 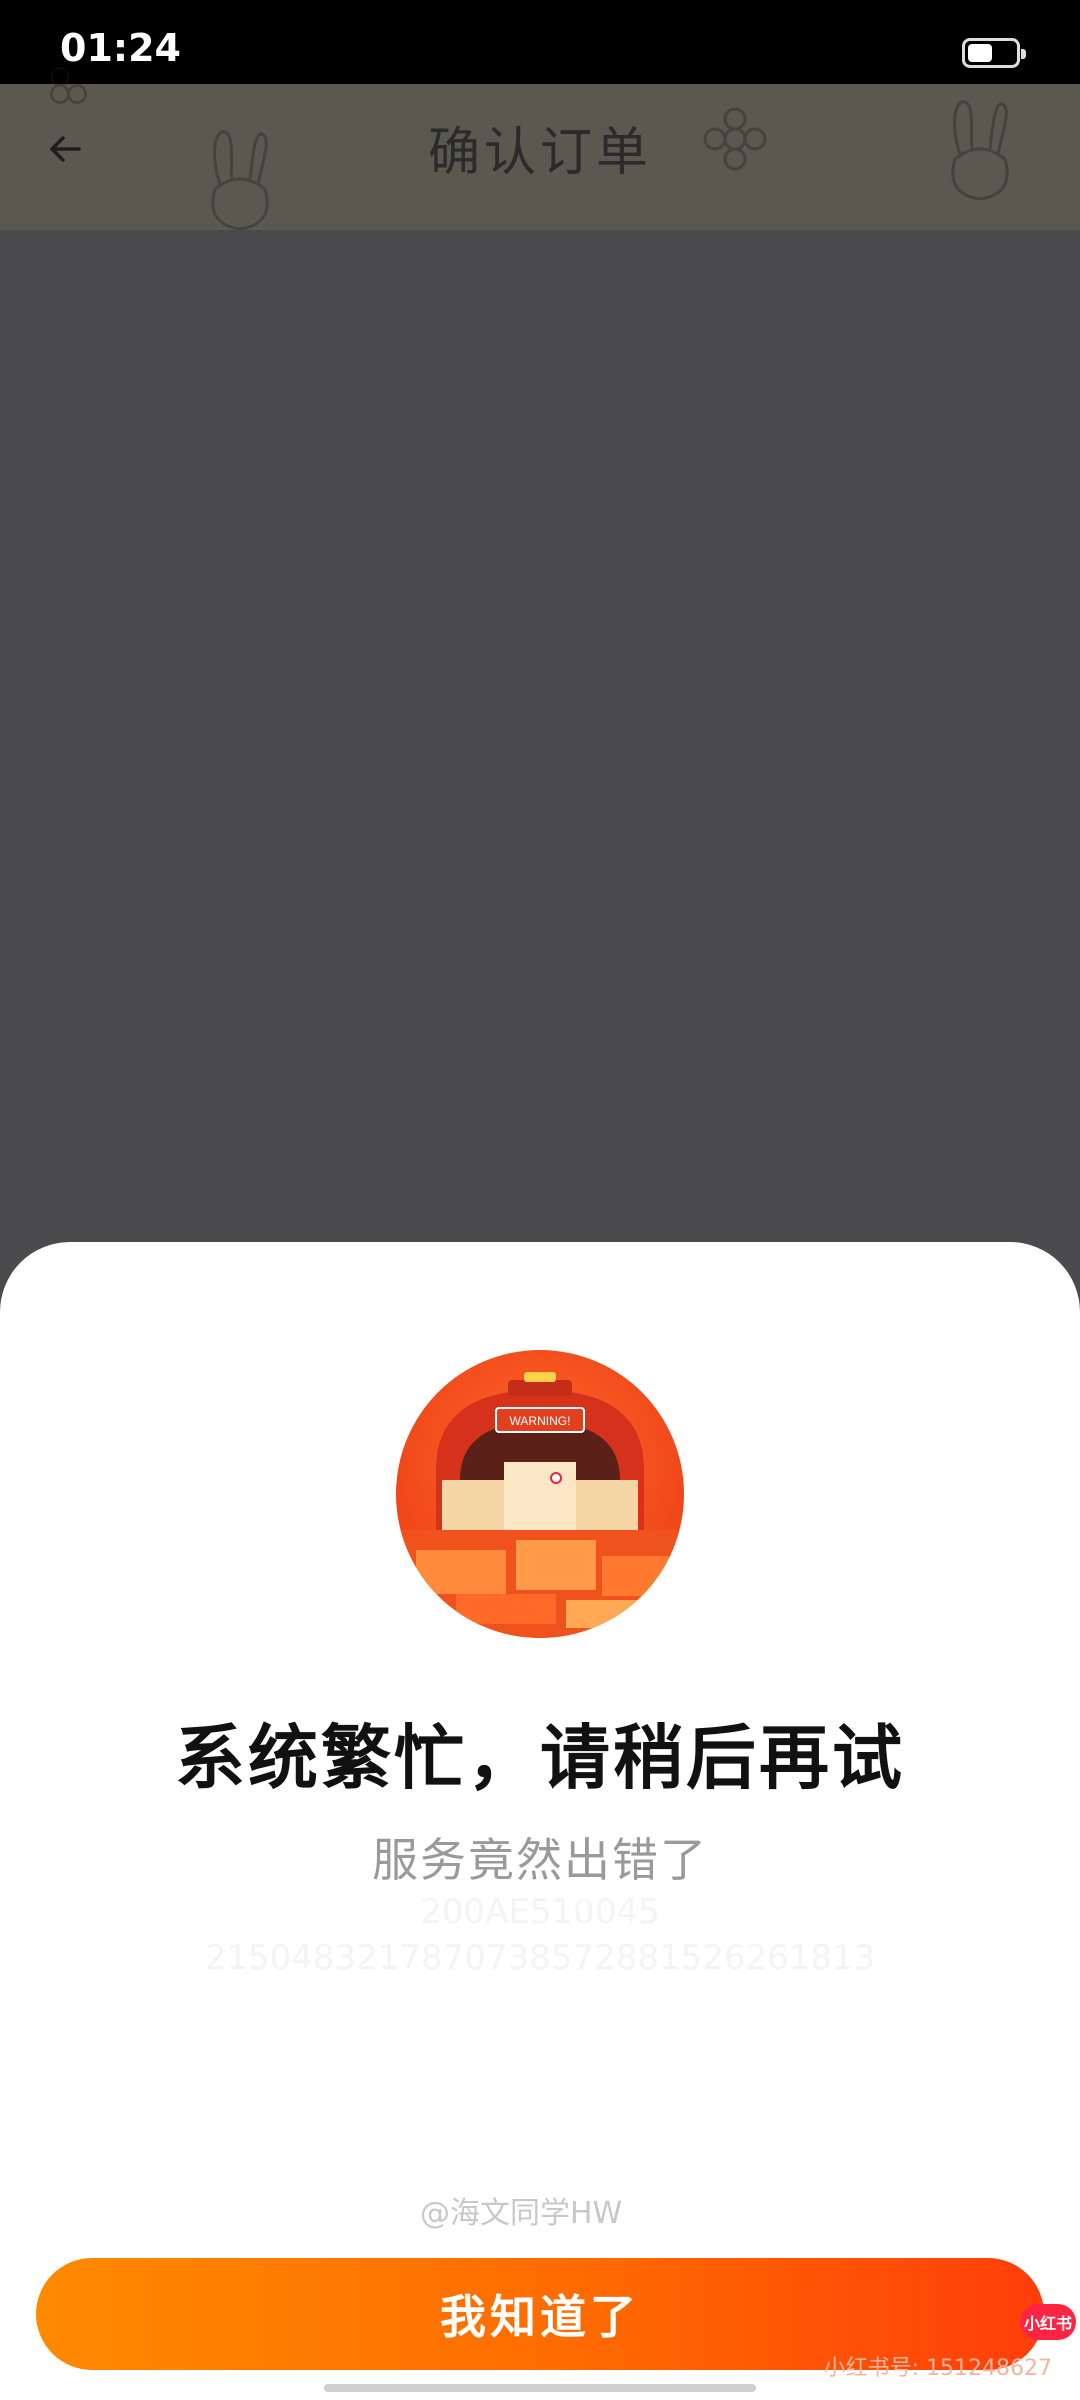 I want to click on error-code: 200AE510045, so click(x=540, y=1912).